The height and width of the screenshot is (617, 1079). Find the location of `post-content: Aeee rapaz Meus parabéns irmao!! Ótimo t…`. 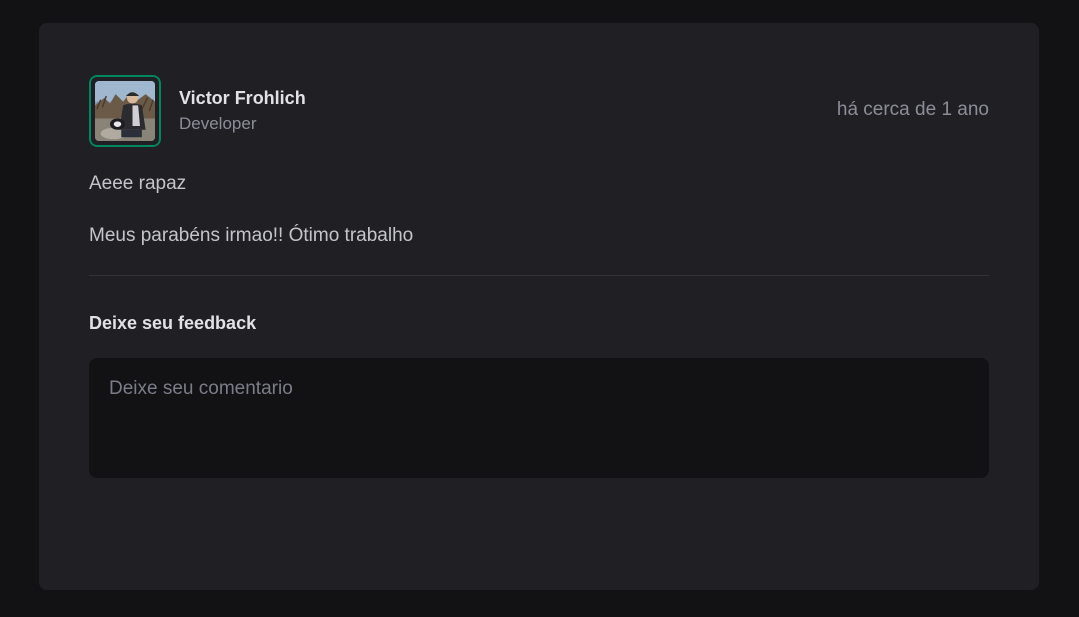

post-content: Aeee rapaz Meus parabéns irmao!! Ótimo t… is located at coordinates (539, 210).